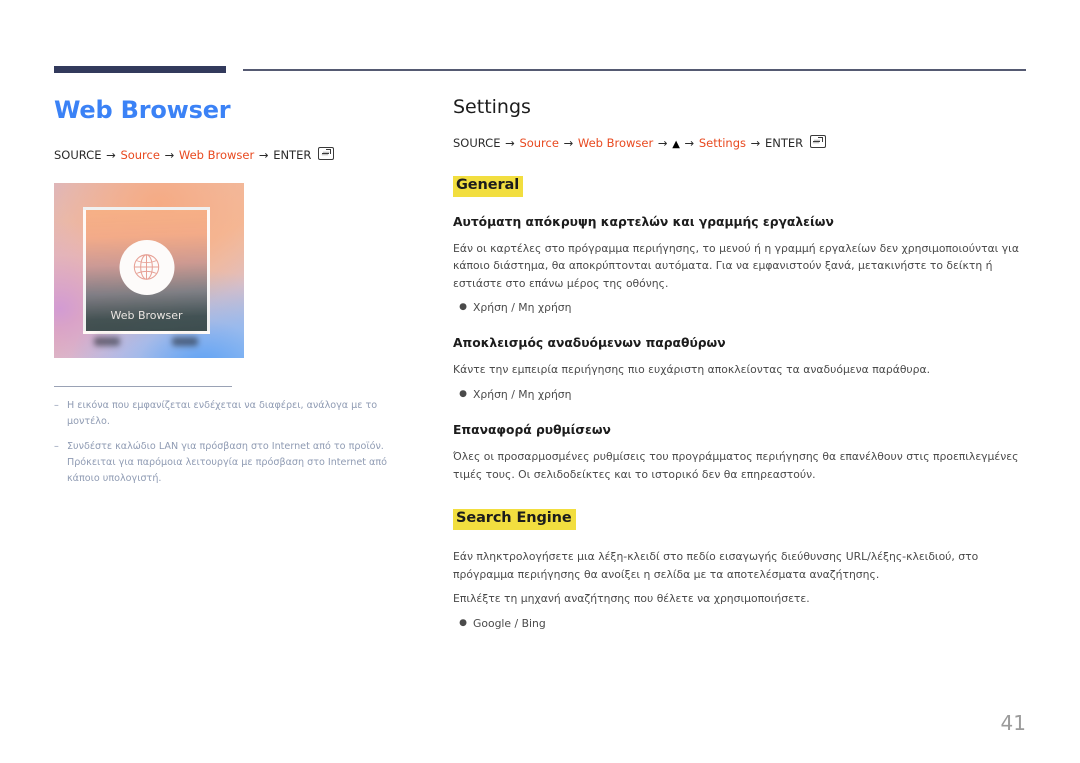 This screenshot has width=1080, height=763. I want to click on section-heading-search-engine: Search Engine, so click(514, 520).